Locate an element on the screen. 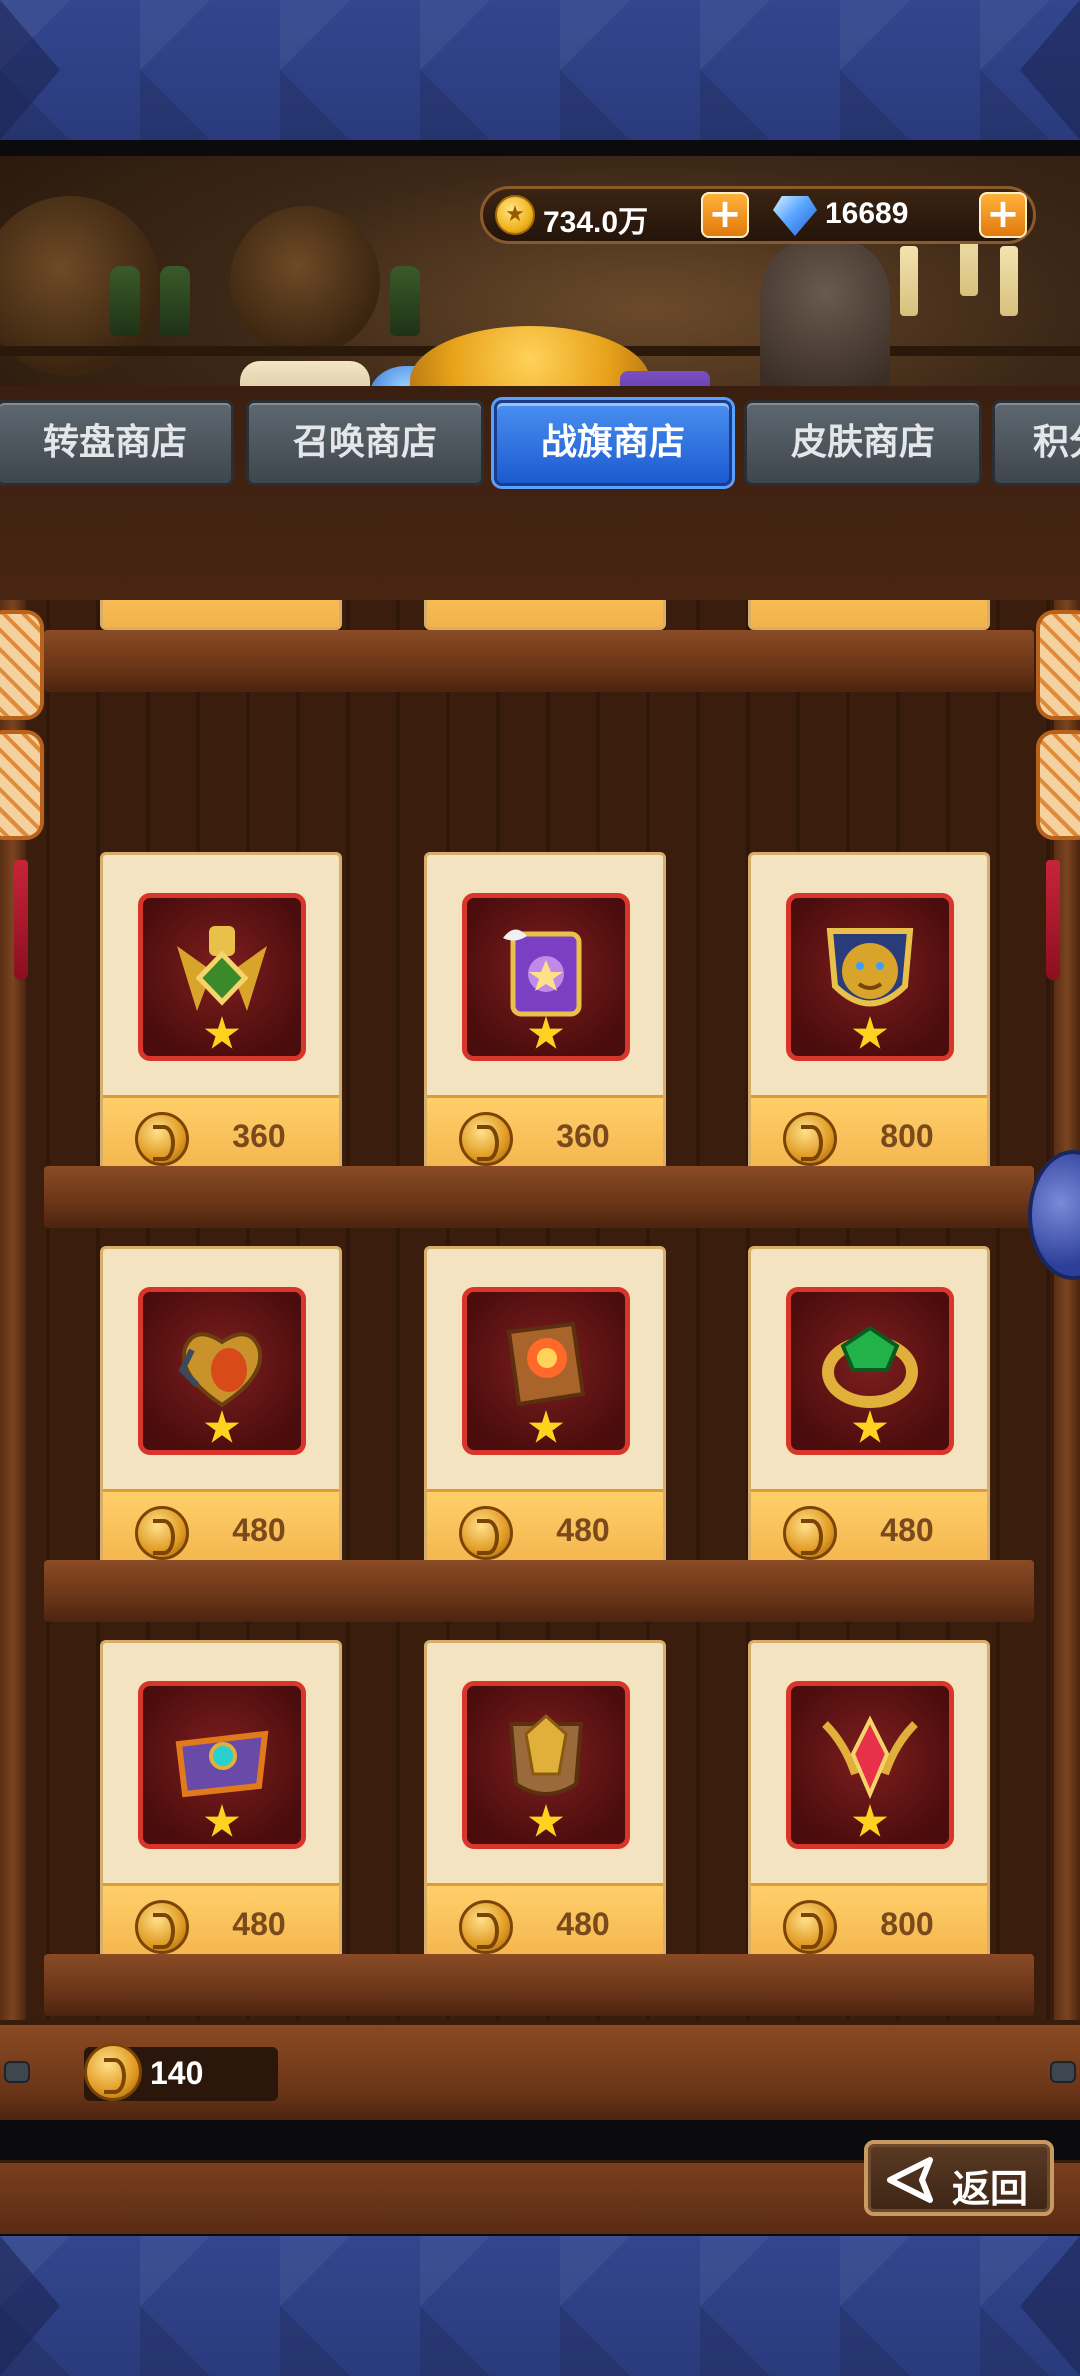 Image resolution: width=1080 pixels, height=2376 pixels. tab-summon-shop: 召唤商店 is located at coordinates (365, 443).